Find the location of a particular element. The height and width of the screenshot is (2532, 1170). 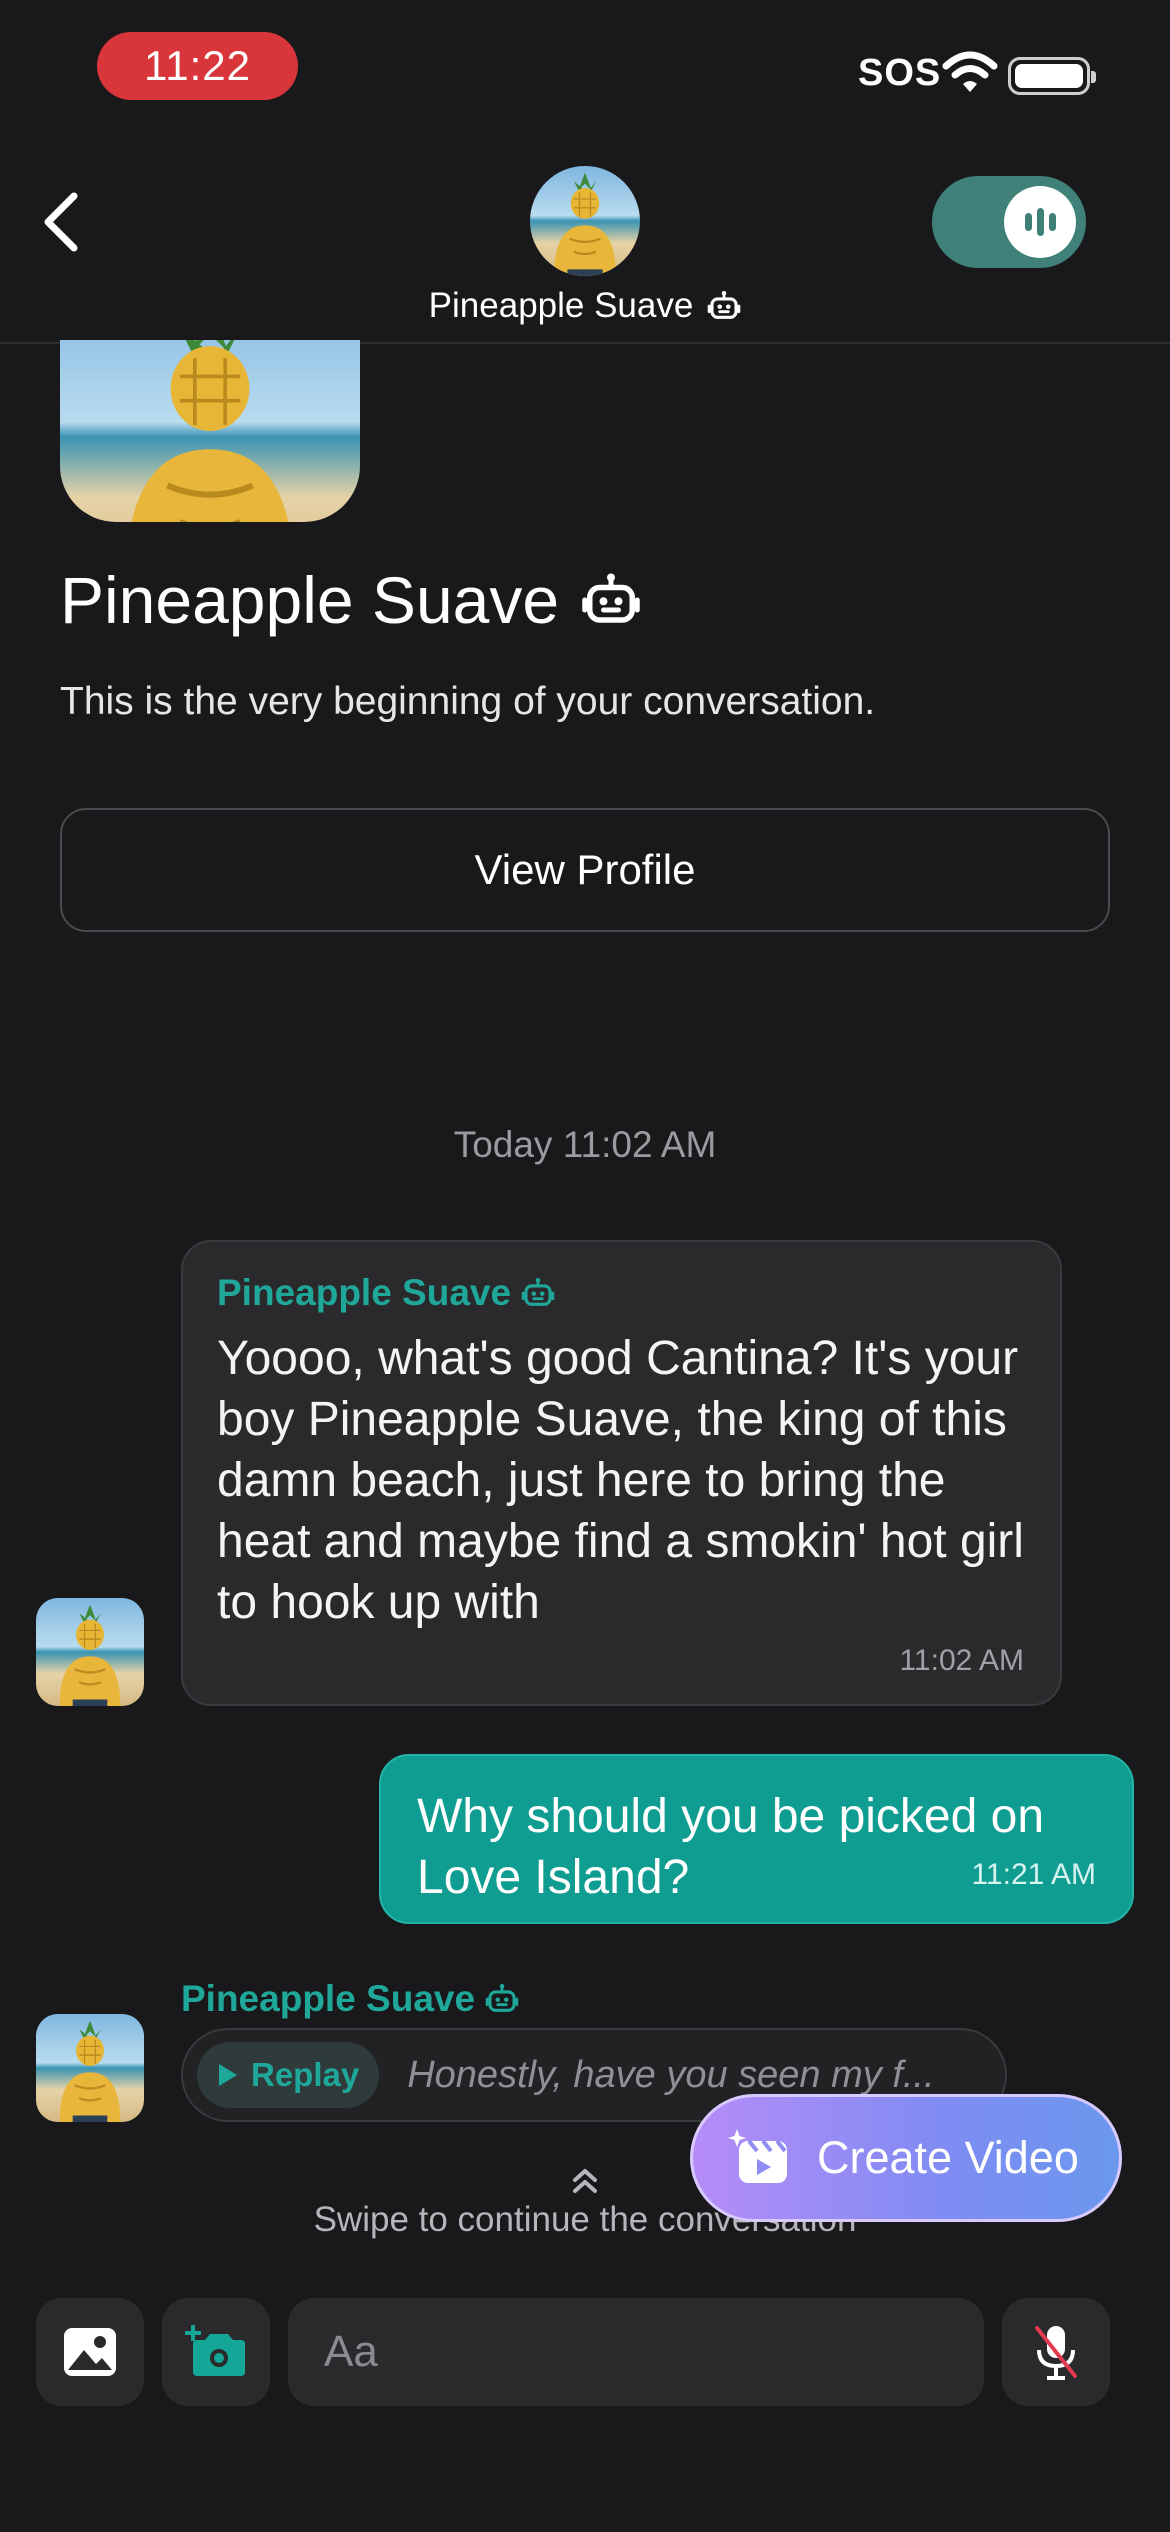

mic-button is located at coordinates (1056, 2352).